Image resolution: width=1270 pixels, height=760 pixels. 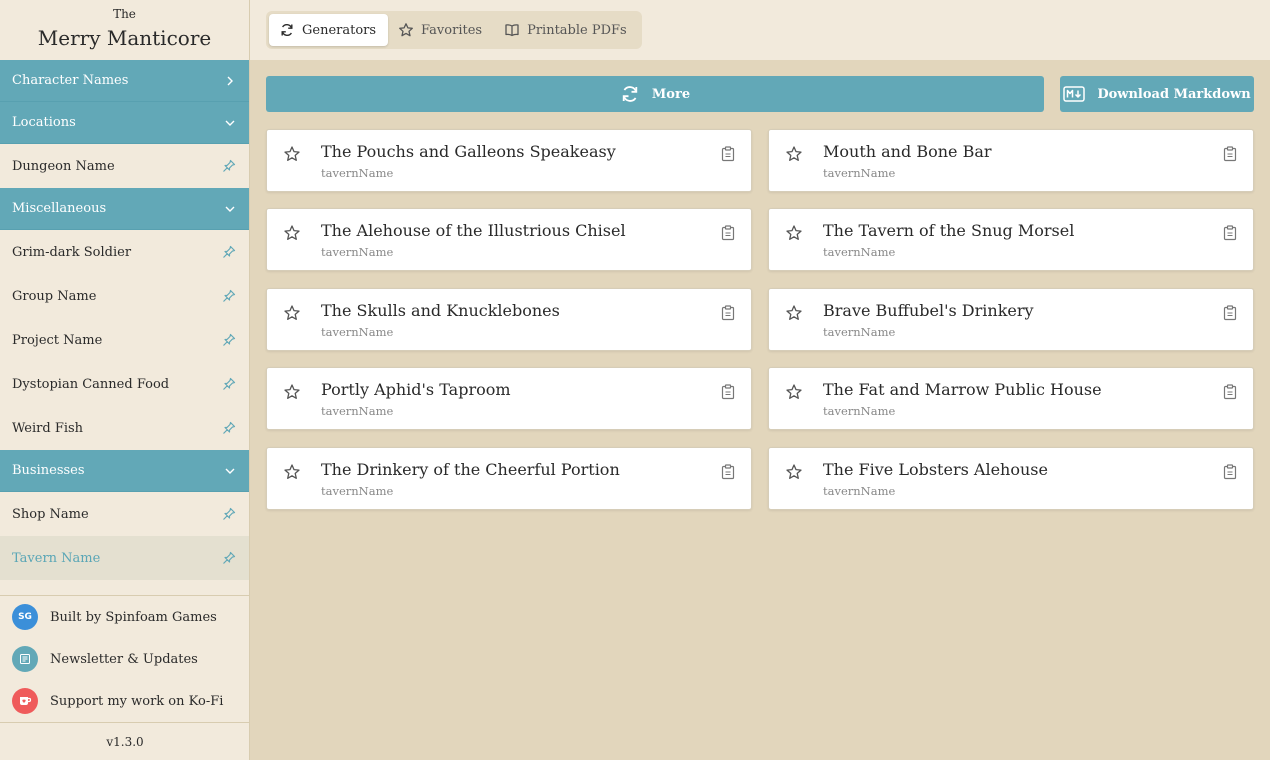 What do you see at coordinates (124, 514) in the screenshot?
I see `sidebar-item-shop-name: Shop Name` at bounding box center [124, 514].